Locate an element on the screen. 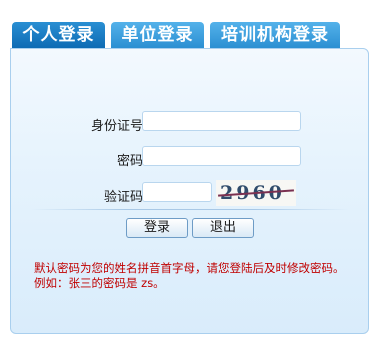 This screenshot has height=344, width=381. id-number-input is located at coordinates (221, 121).